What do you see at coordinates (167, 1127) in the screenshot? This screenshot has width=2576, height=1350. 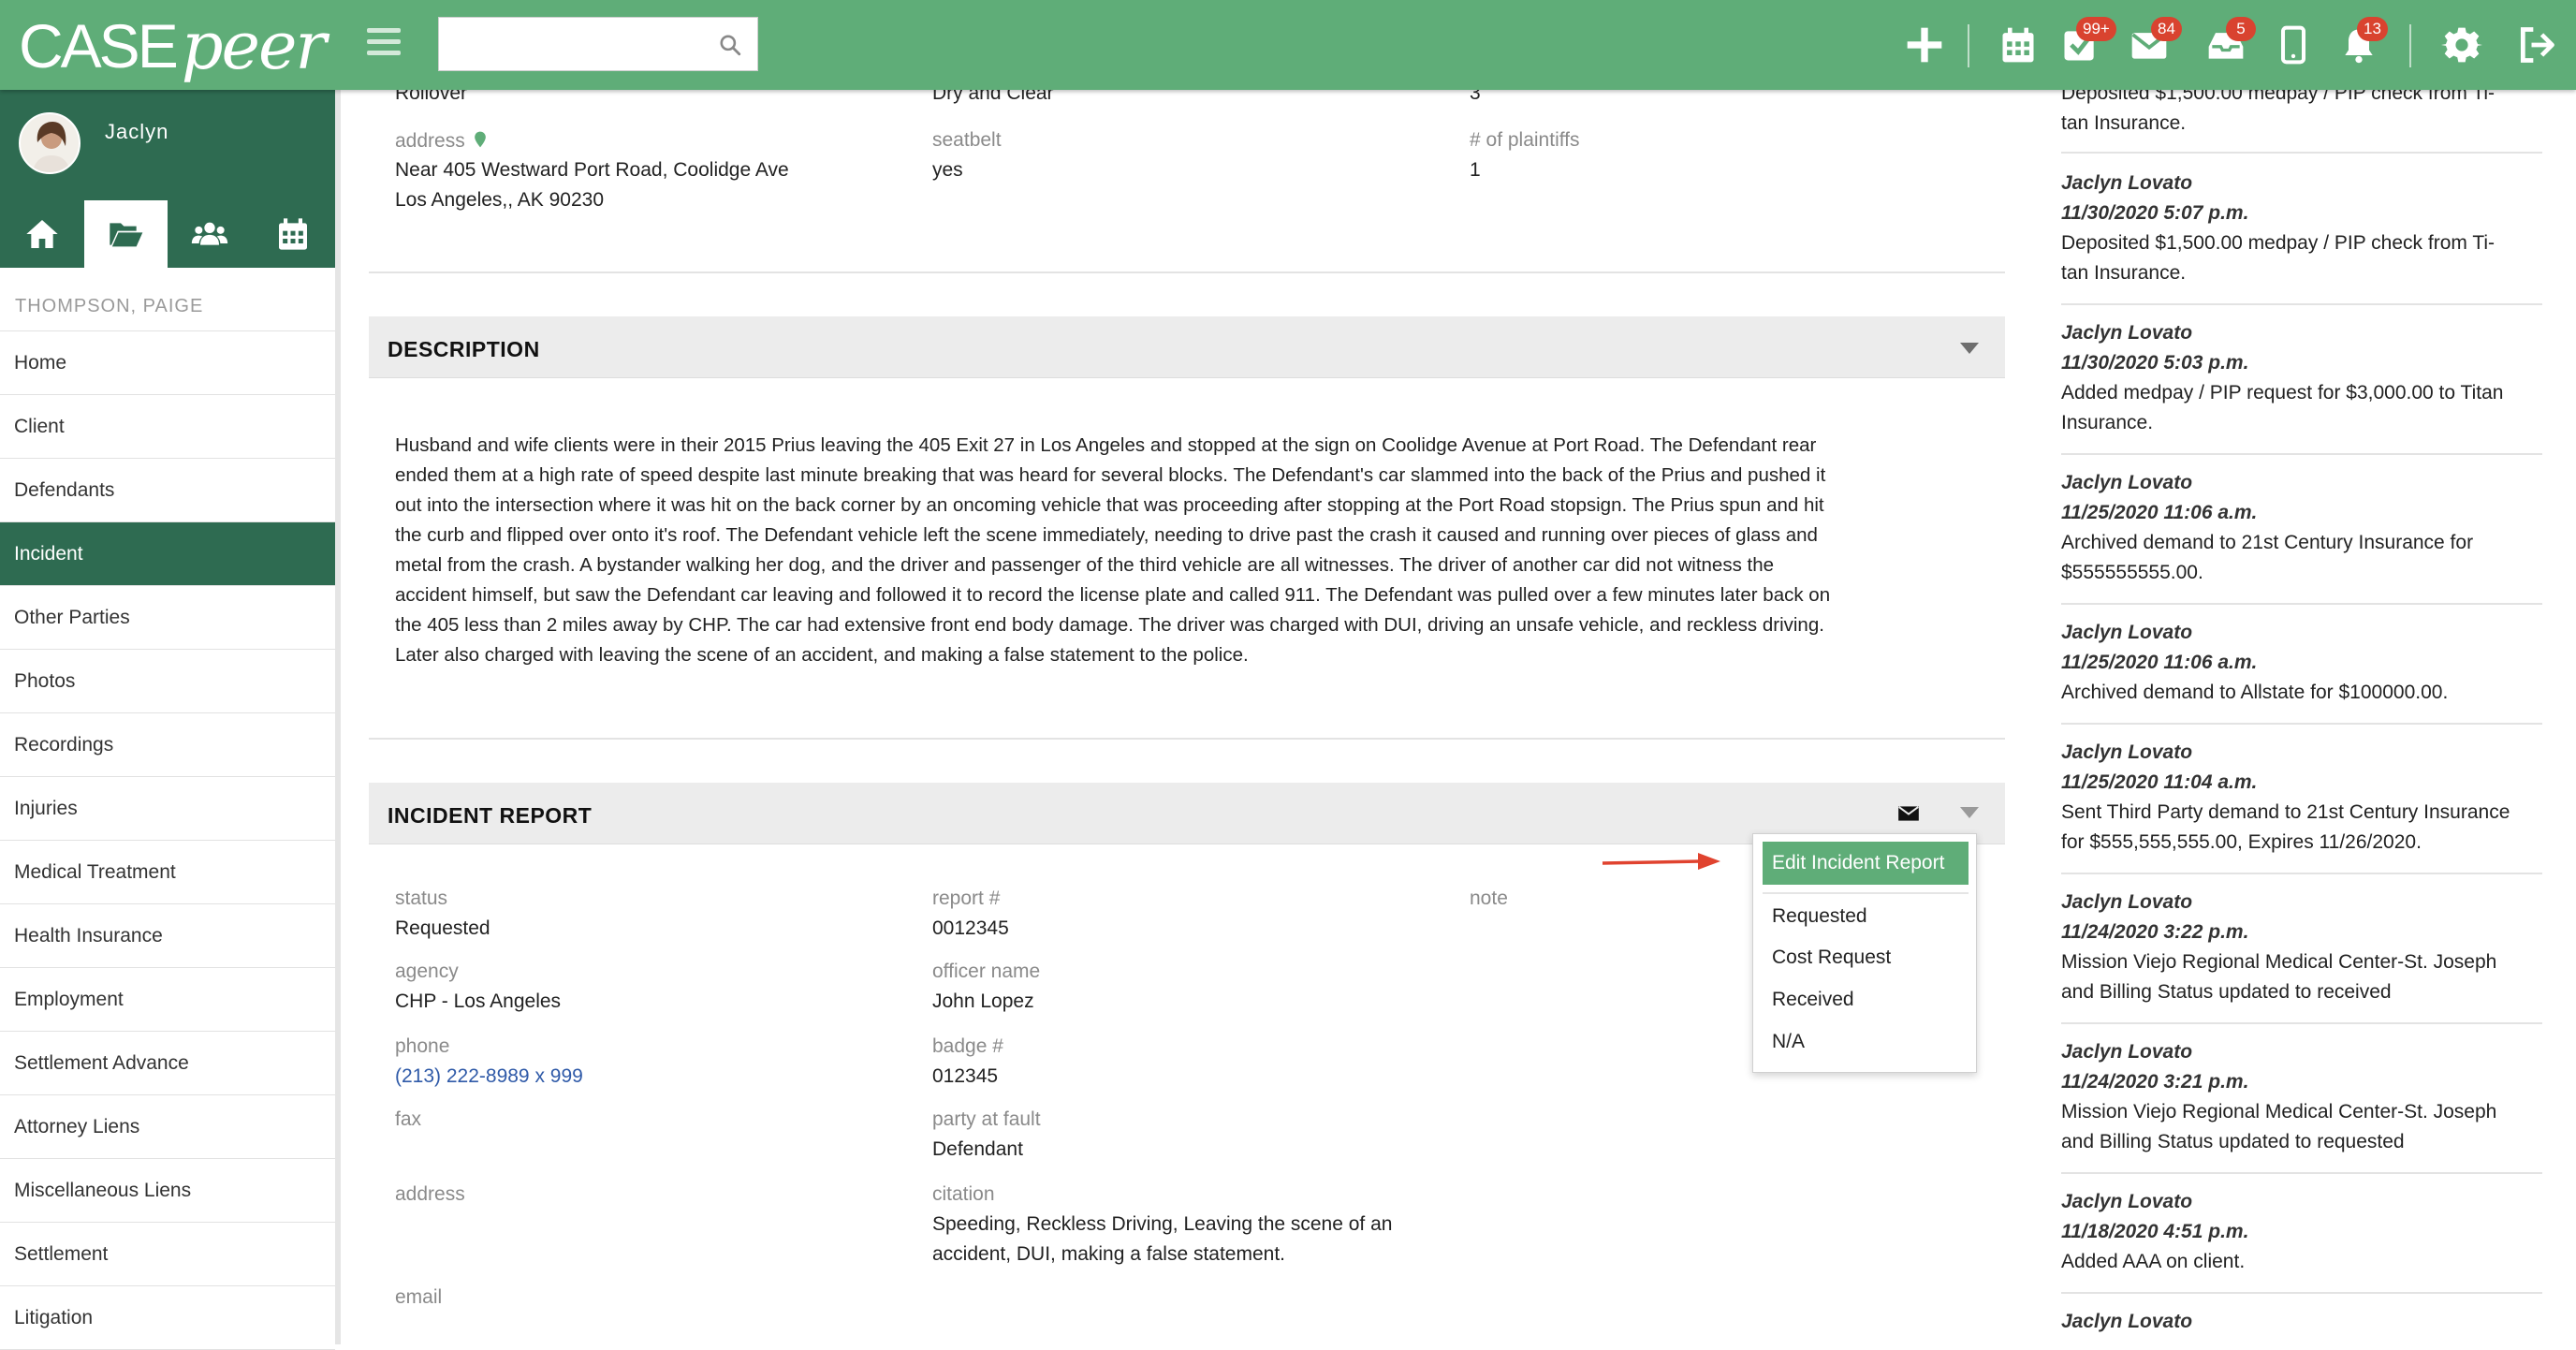 I see `sidebar-item-attorney-liens: Attorney Liens` at bounding box center [167, 1127].